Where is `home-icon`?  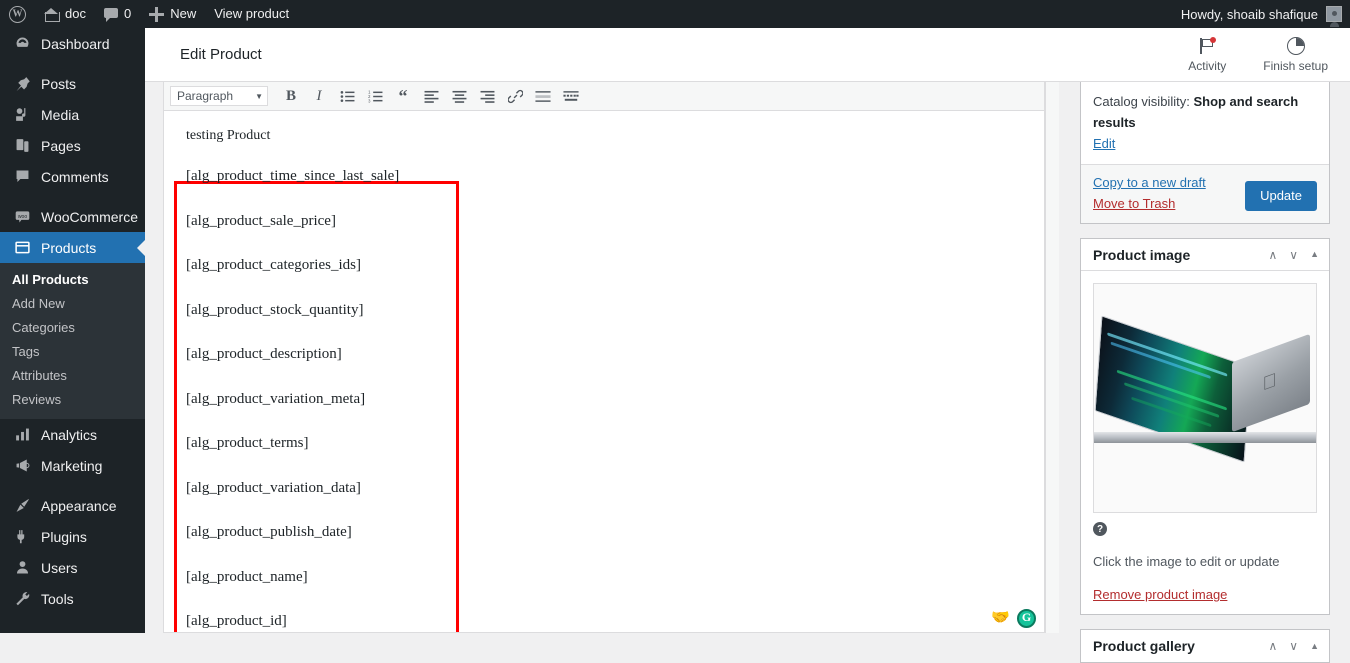
home-icon is located at coordinates (52, 14).